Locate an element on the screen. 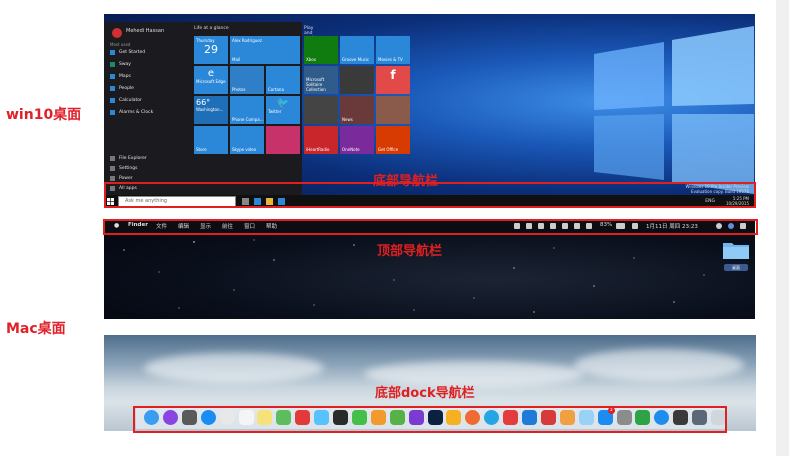  tile-movies-tv: Movies & TV is located at coordinates (393, 50).